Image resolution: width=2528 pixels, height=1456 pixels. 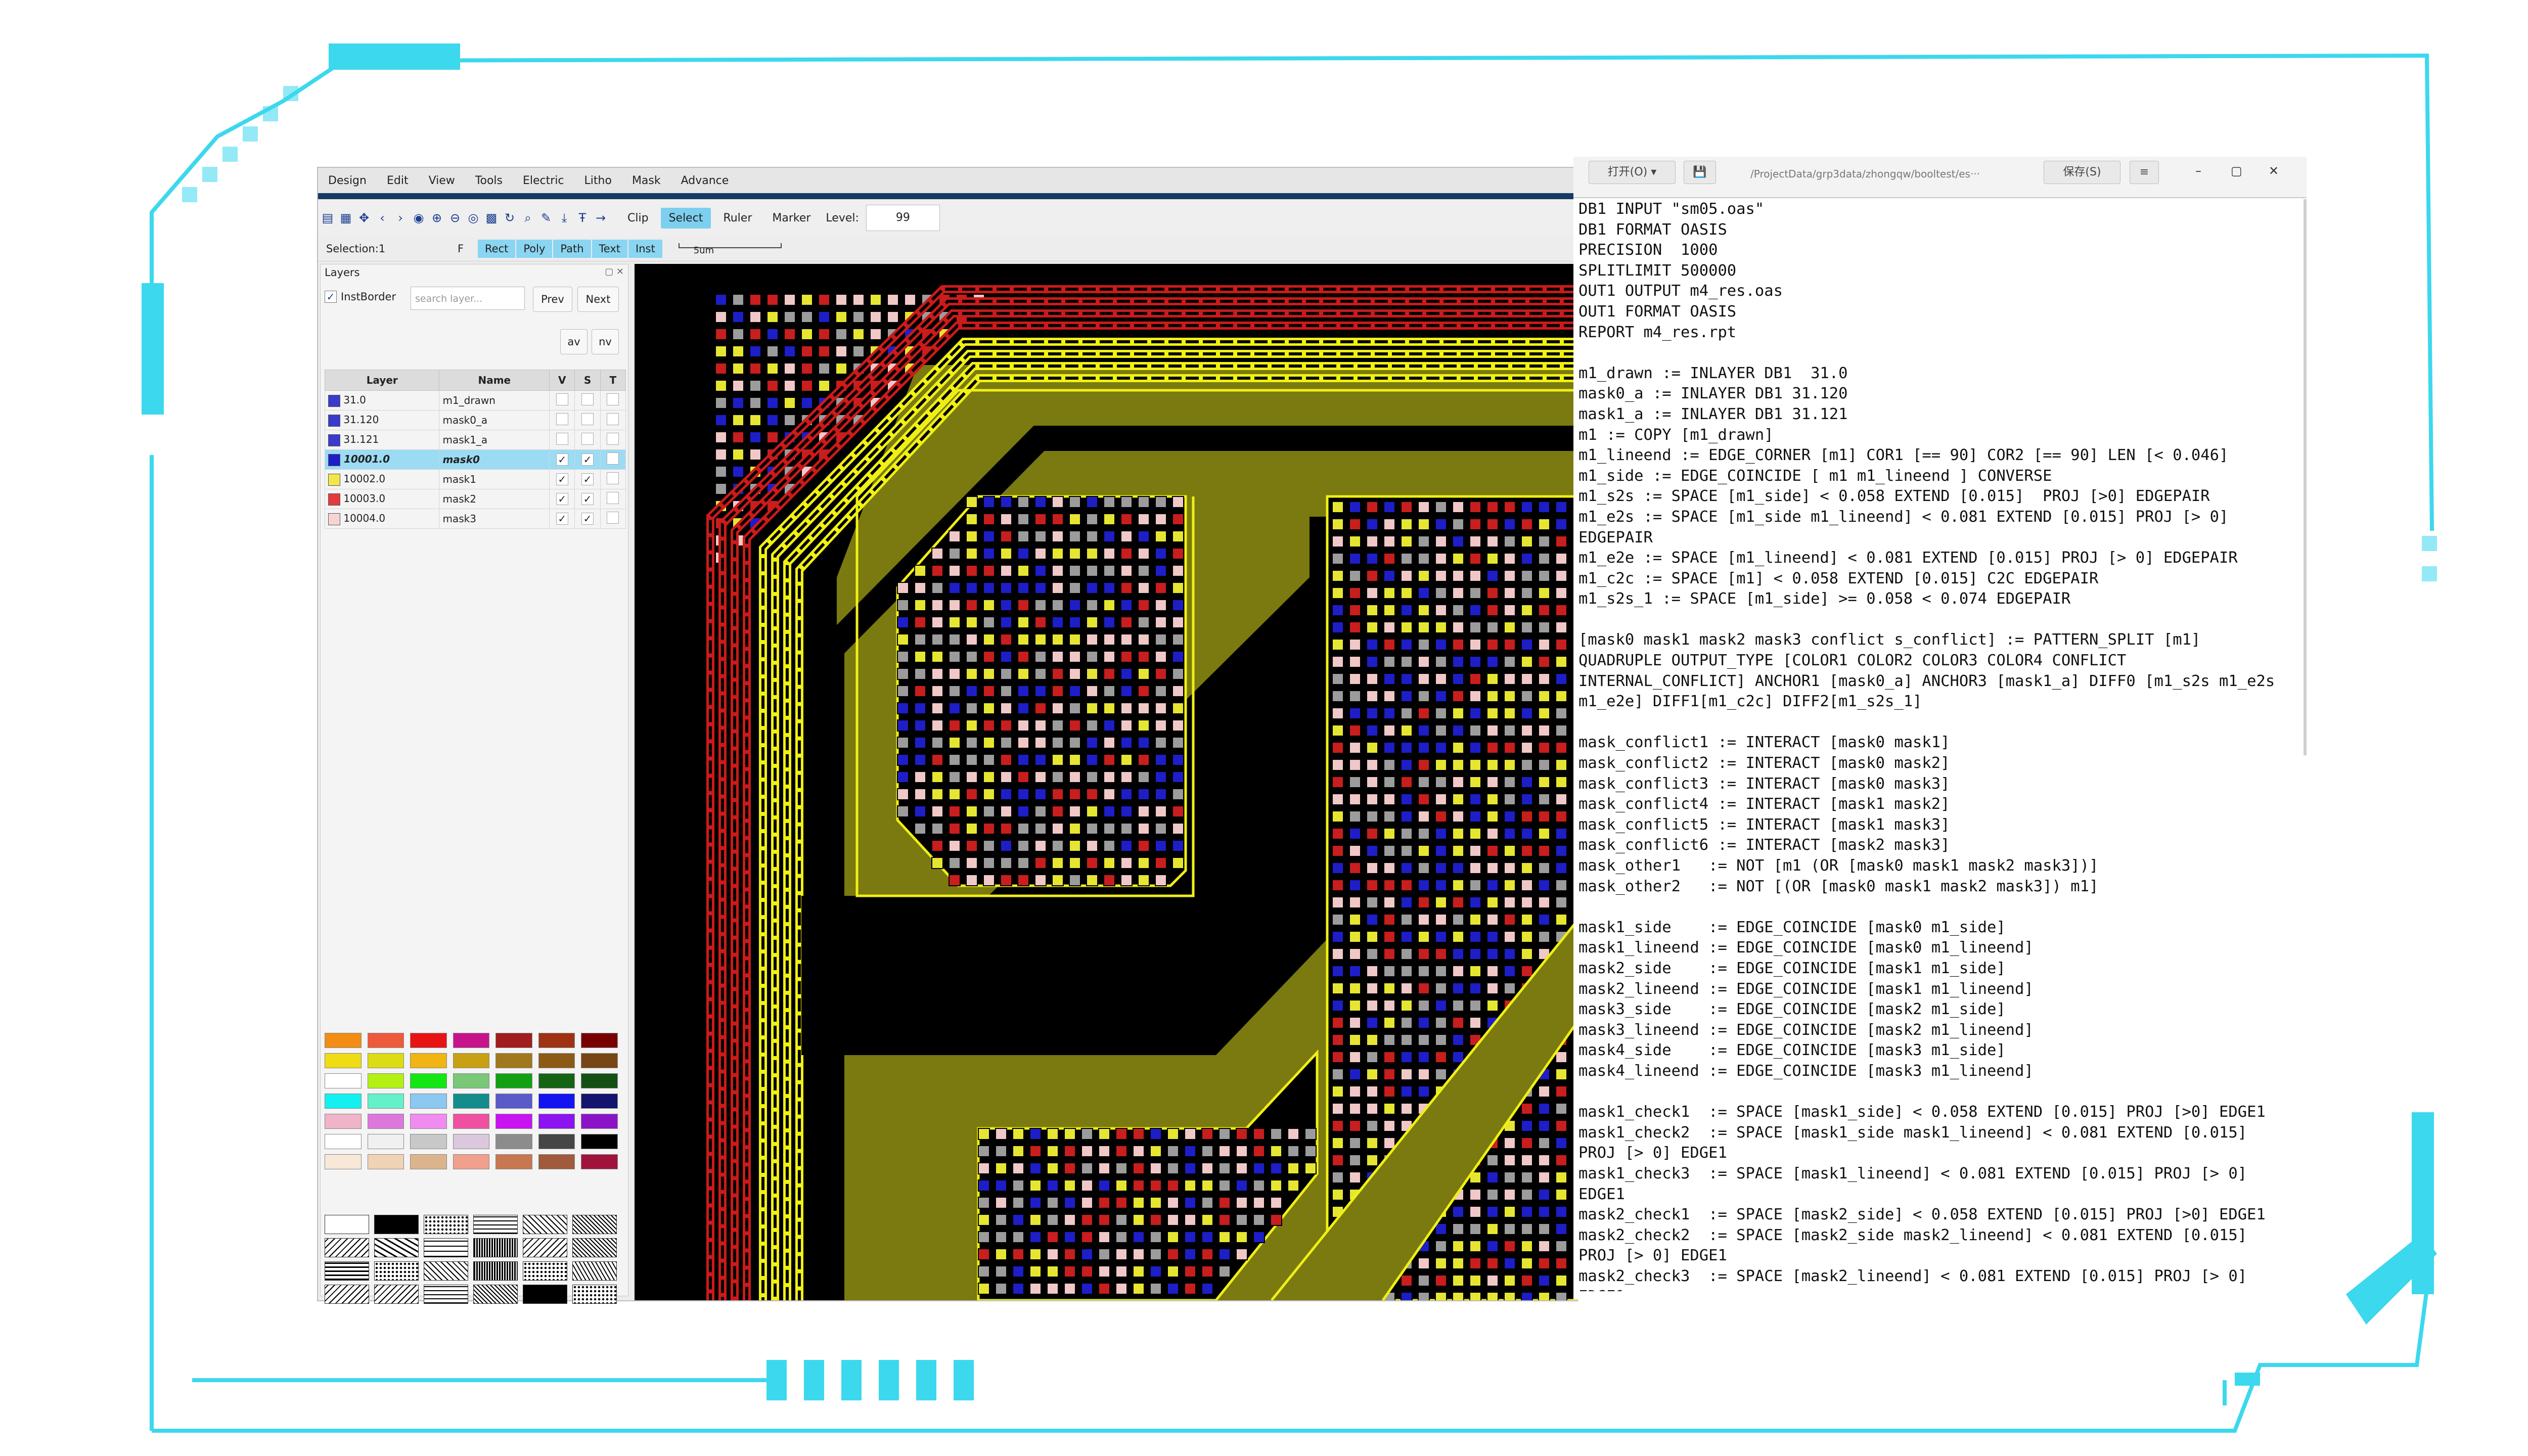 I want to click on pattern-swatch-diag, so click(x=347, y=1294).